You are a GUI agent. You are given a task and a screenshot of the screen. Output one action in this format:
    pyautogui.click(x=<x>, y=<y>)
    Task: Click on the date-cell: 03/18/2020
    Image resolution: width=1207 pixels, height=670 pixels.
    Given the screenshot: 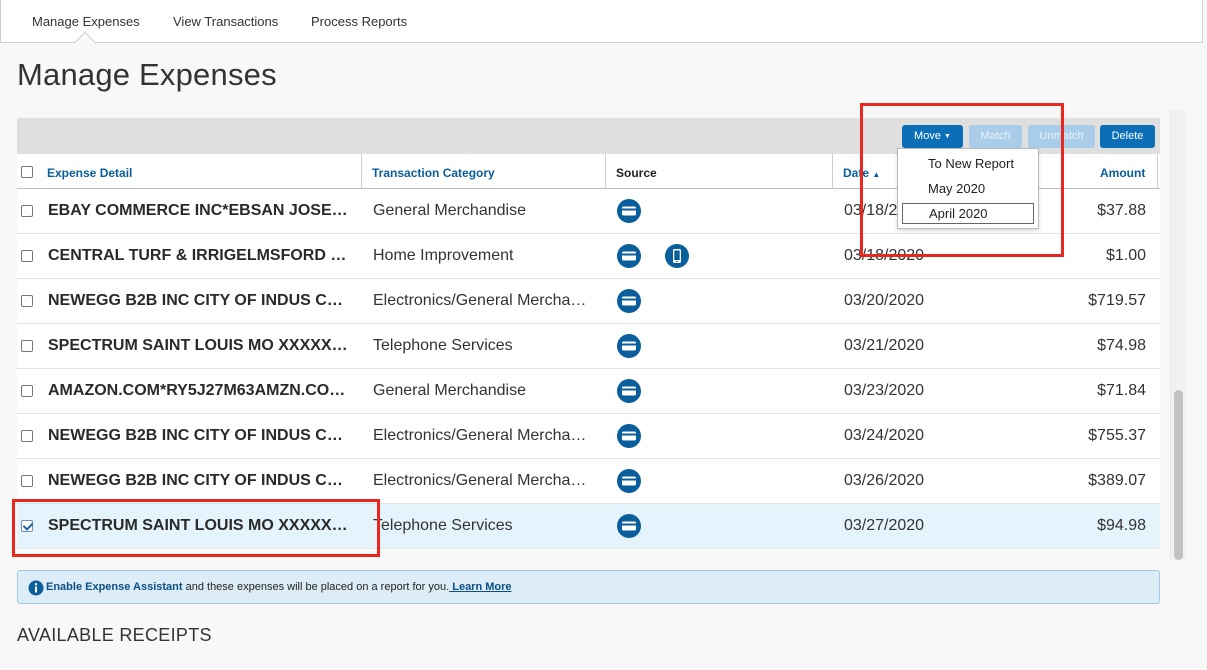 What is the action you would take?
    pyautogui.click(x=884, y=255)
    